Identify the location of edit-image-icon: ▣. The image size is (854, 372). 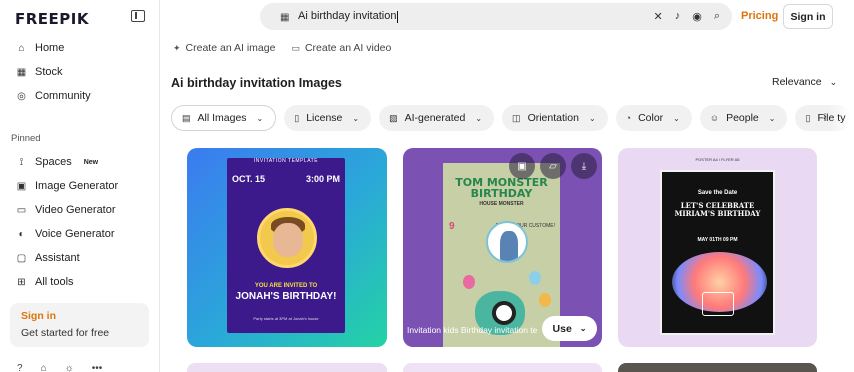
(522, 166).